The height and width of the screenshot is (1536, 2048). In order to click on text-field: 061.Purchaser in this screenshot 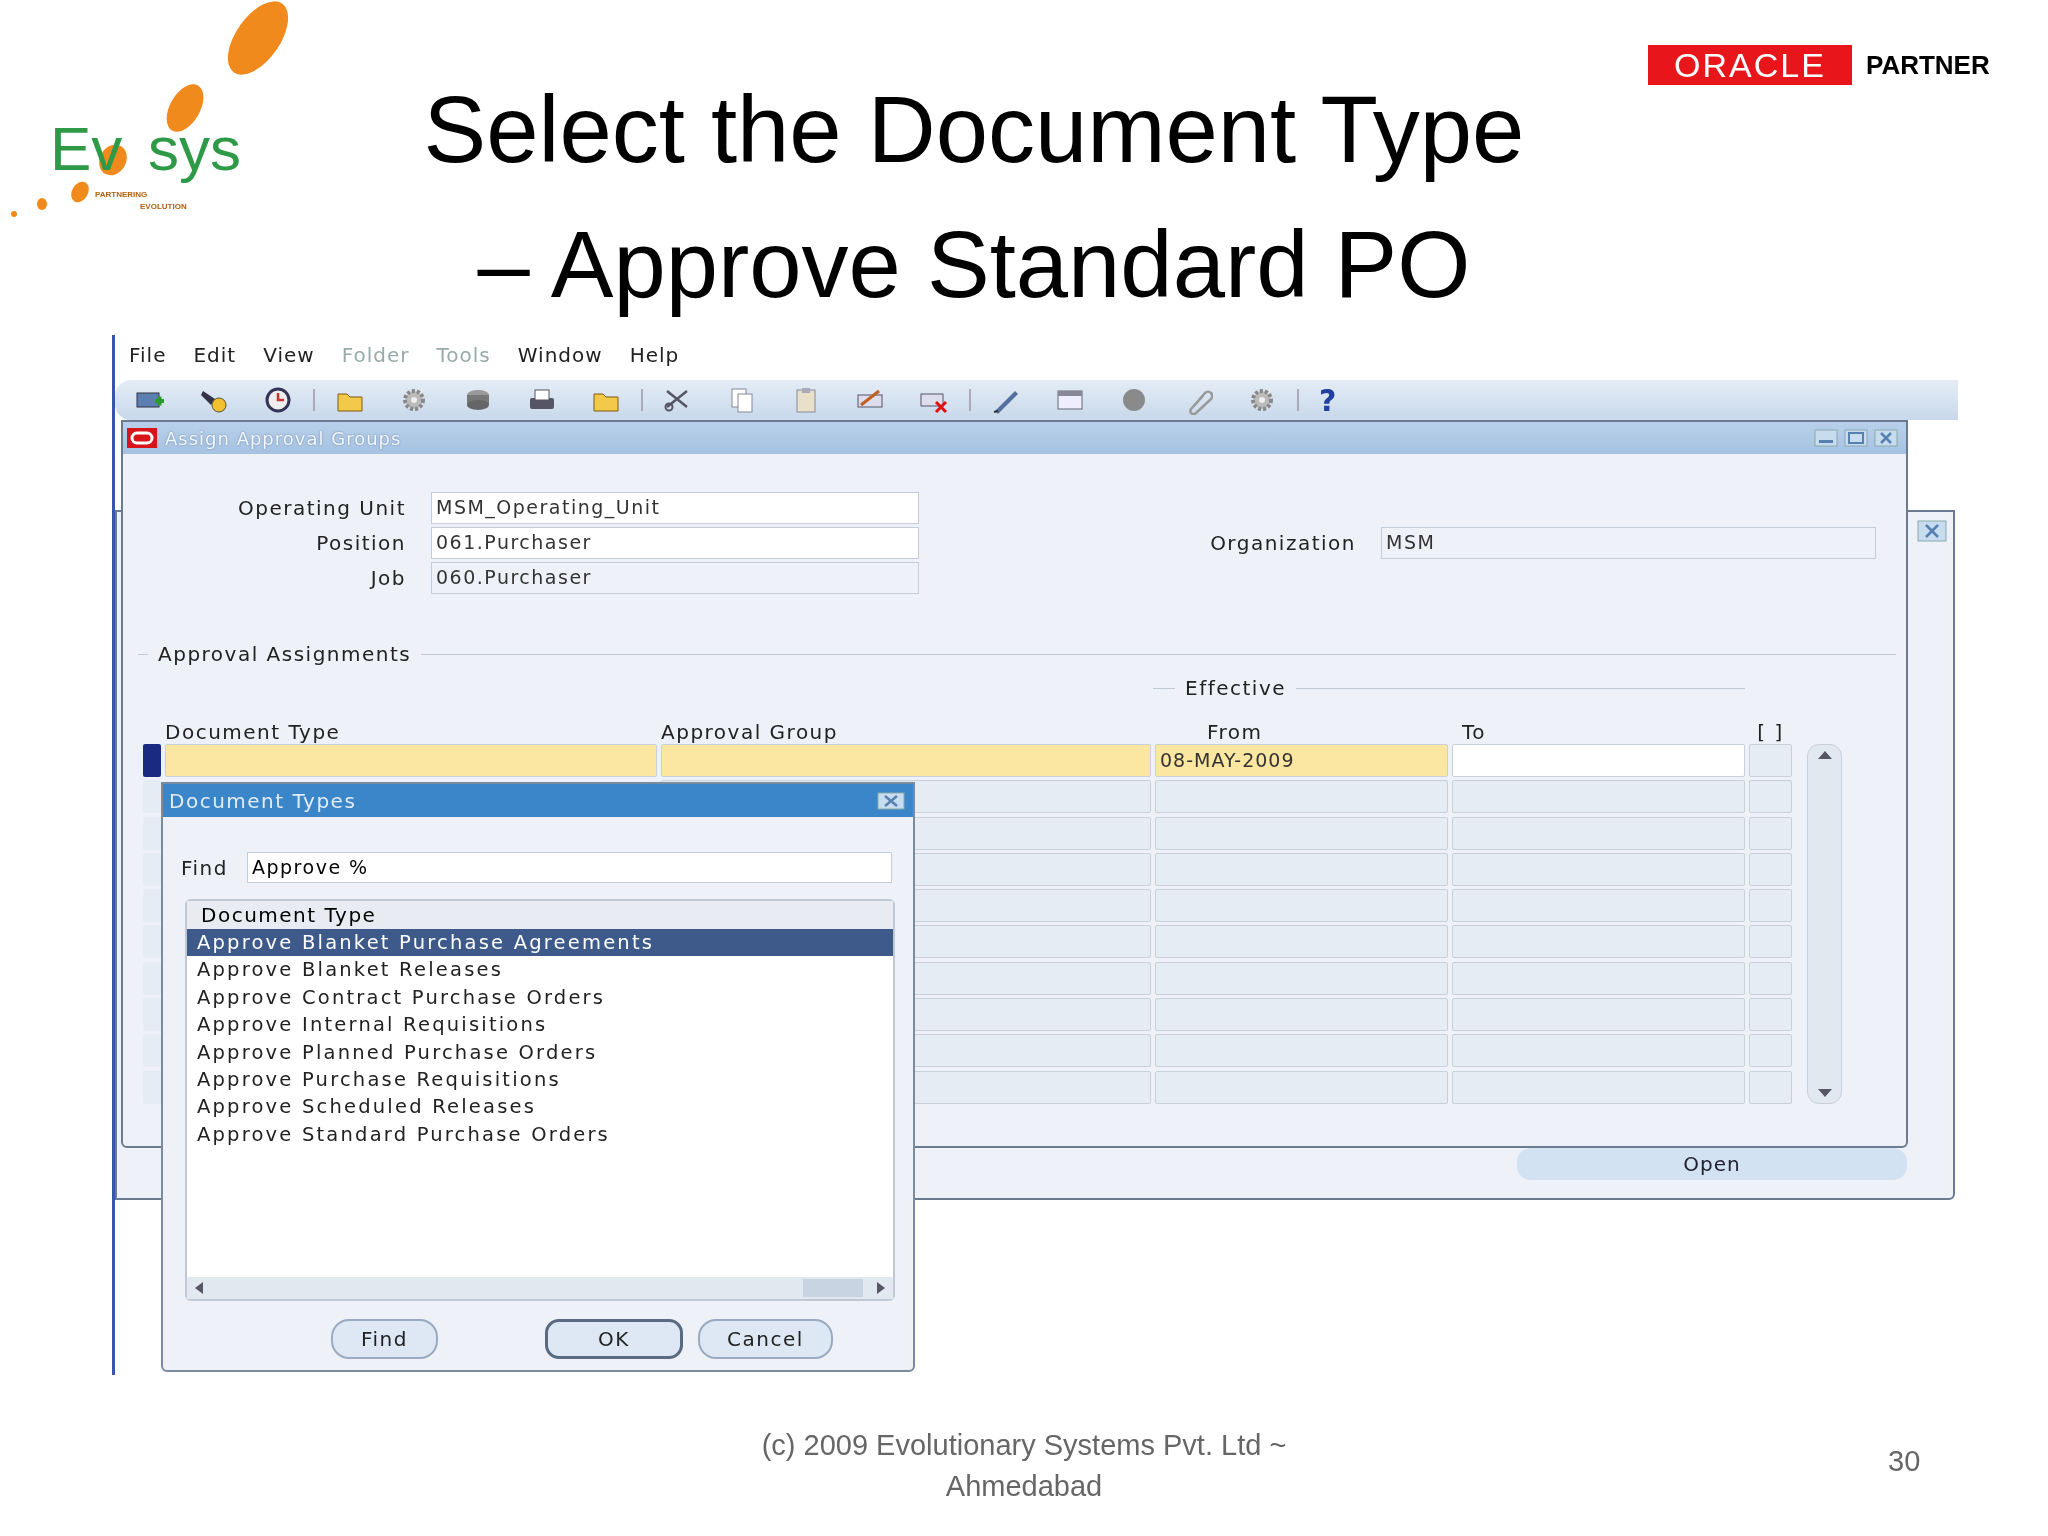, I will do `click(675, 543)`.